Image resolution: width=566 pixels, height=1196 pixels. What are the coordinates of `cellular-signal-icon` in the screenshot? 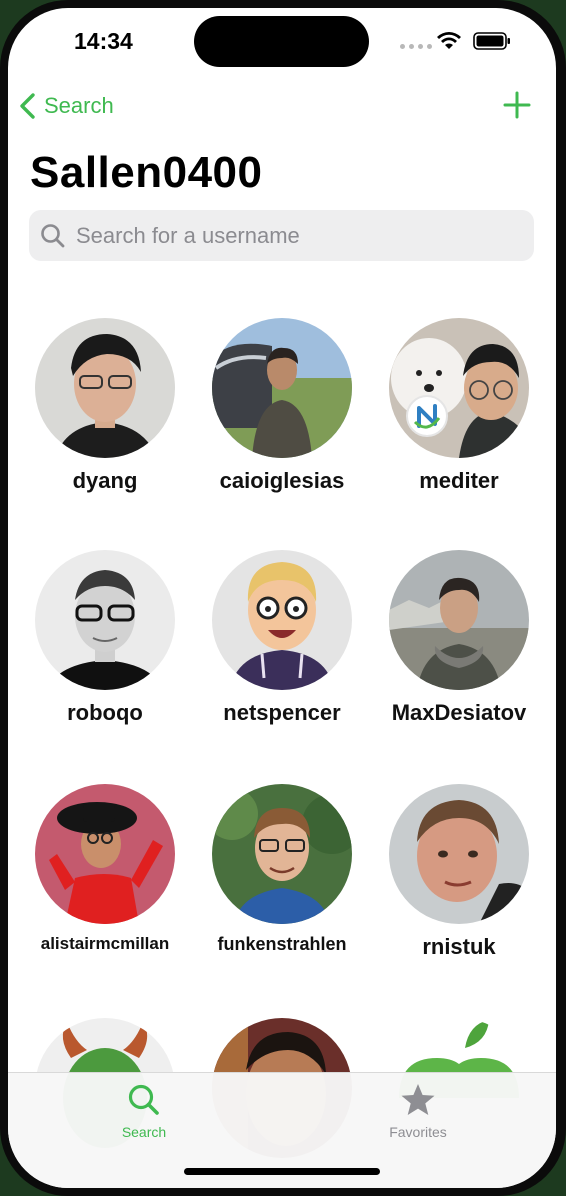 It's located at (416, 46).